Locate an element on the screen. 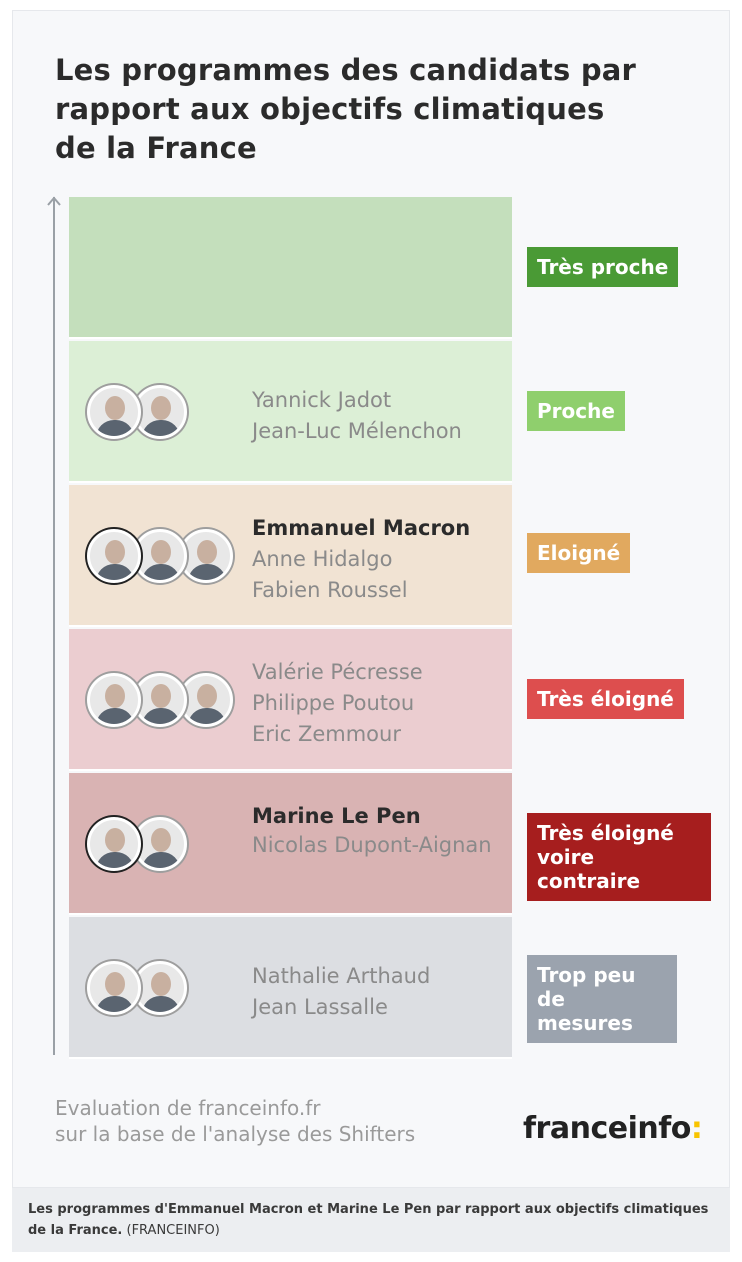 This screenshot has height=1262, width=742. band-2: Yannick Jadot Jean-Luc Mélenchon is located at coordinates (290, 412).